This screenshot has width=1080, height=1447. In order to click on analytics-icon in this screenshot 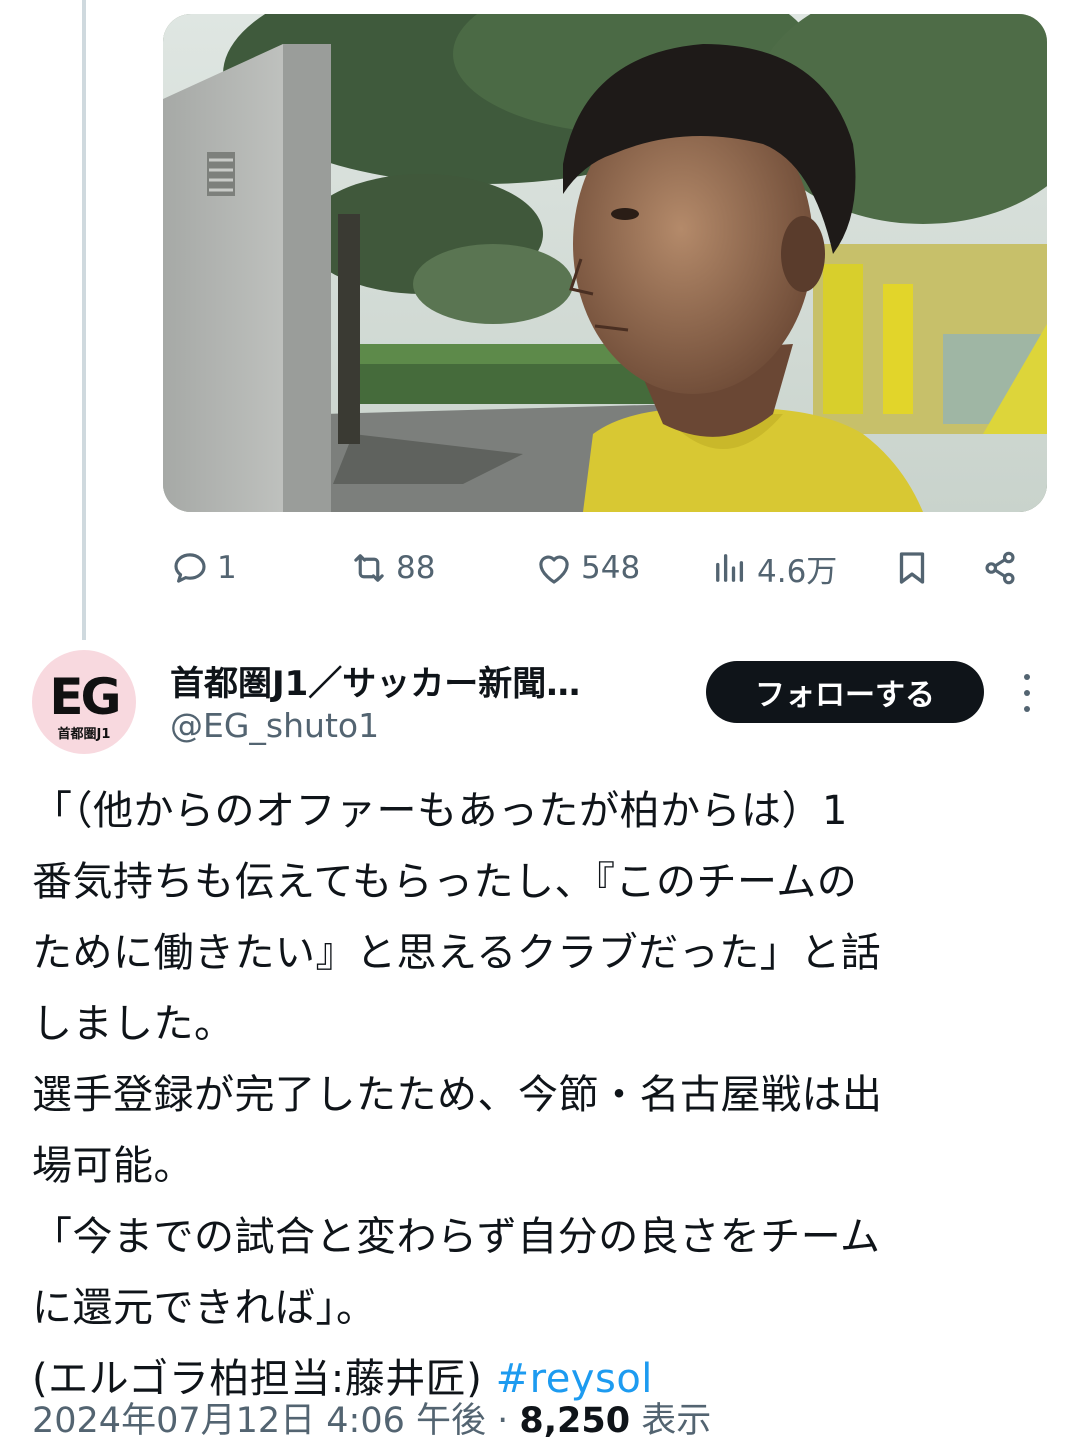, I will do `click(730, 568)`.